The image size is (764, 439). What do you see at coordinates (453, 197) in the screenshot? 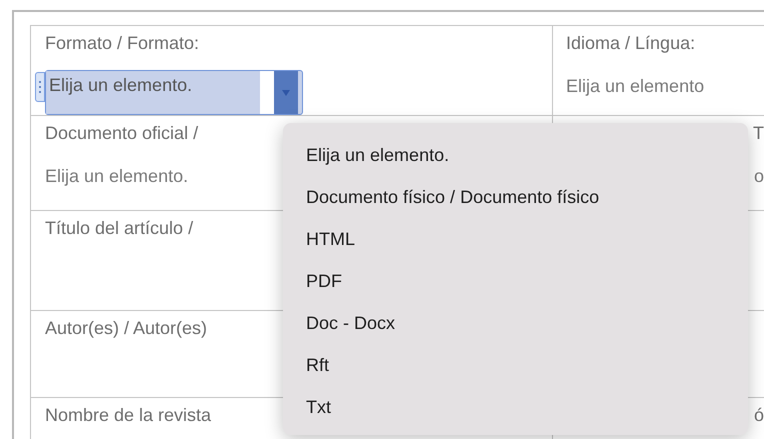
I see `menu-item: Documento físico / Documento físico` at bounding box center [453, 197].